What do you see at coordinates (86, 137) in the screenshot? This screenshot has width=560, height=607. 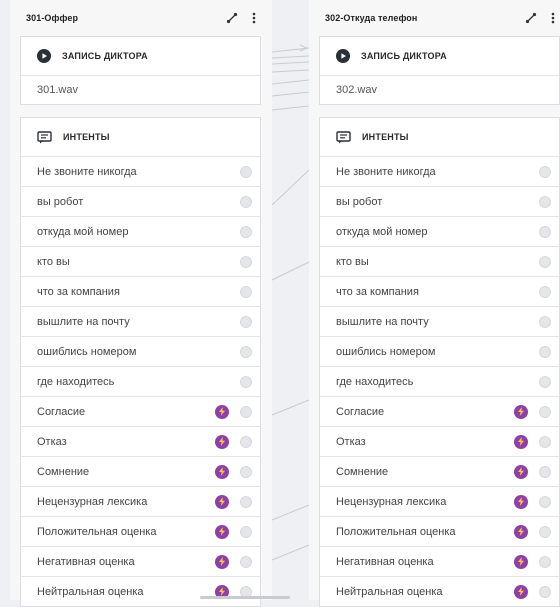 I see `intents-label: ИНТЕНТЫ` at bounding box center [86, 137].